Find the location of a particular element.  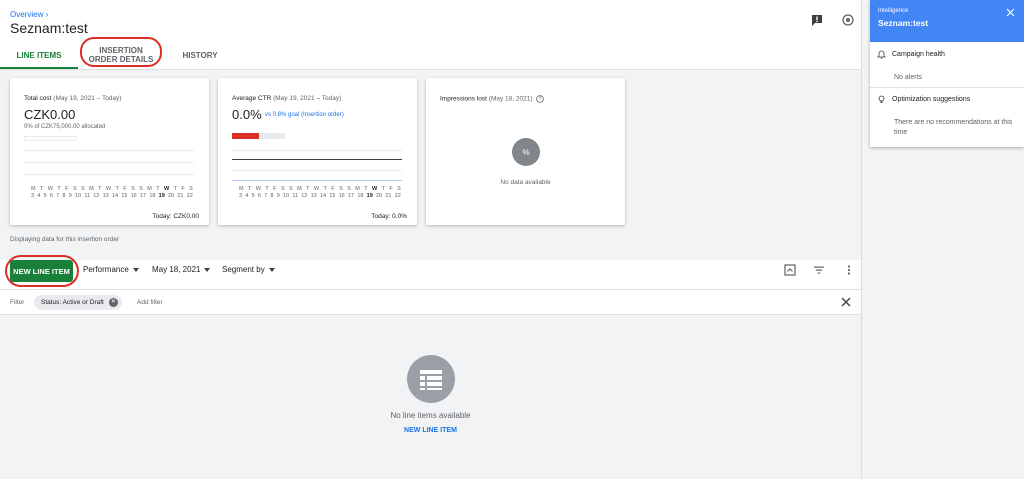

date-dropdown: May 18, 2021 is located at coordinates (181, 269).